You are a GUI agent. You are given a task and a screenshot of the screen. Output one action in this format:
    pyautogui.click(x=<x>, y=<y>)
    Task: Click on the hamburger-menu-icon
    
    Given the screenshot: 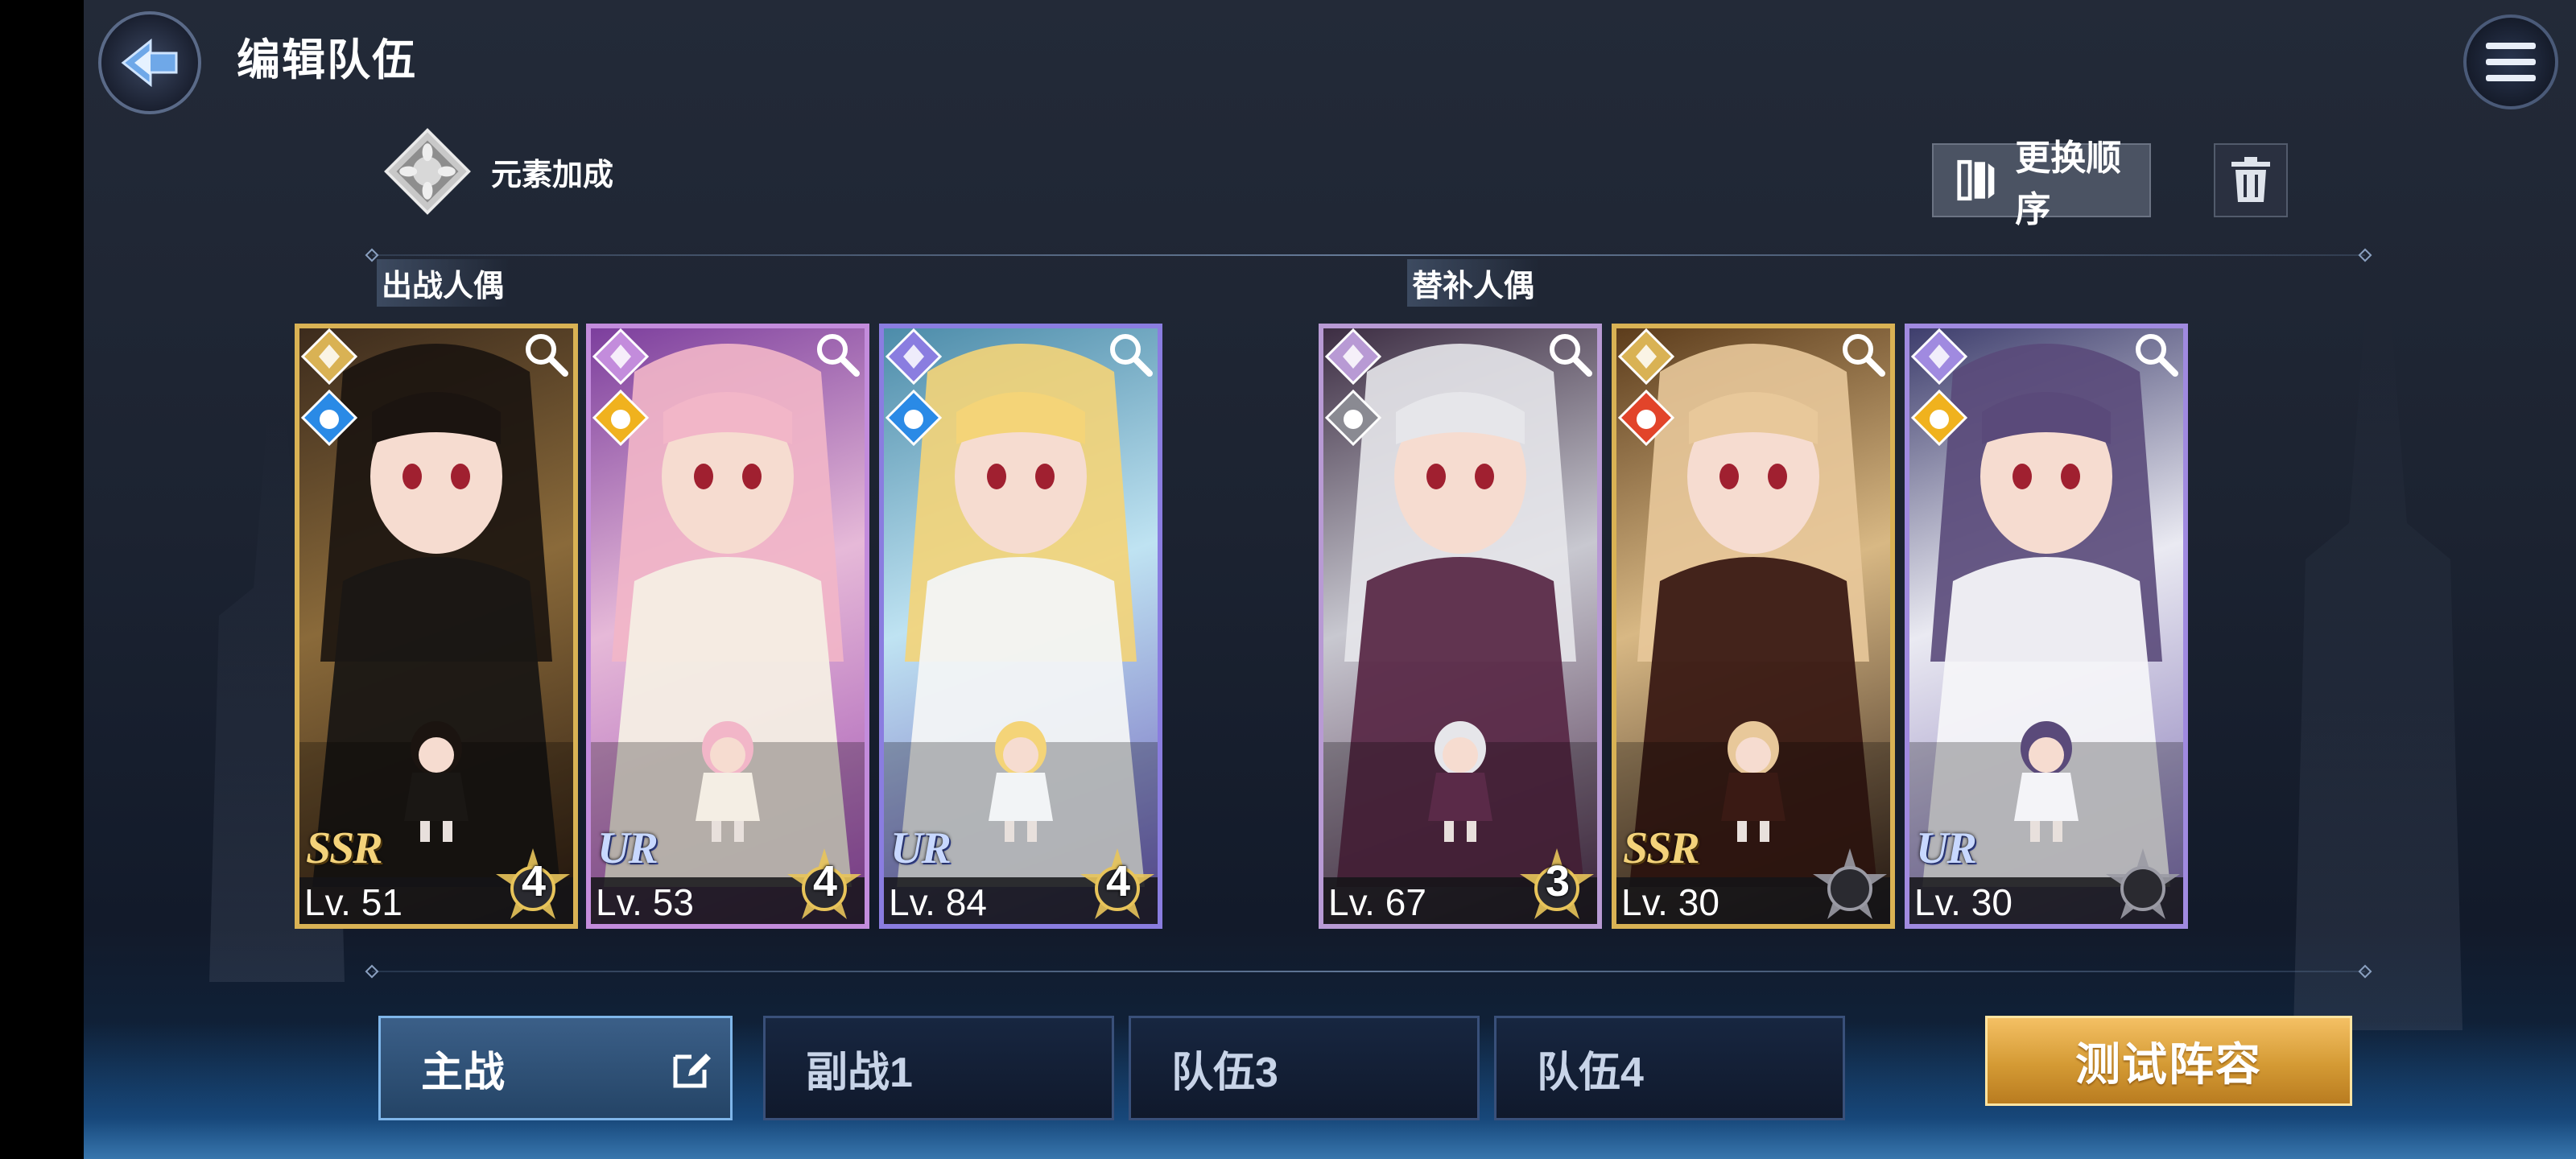 What is the action you would take?
    pyautogui.click(x=2511, y=62)
    